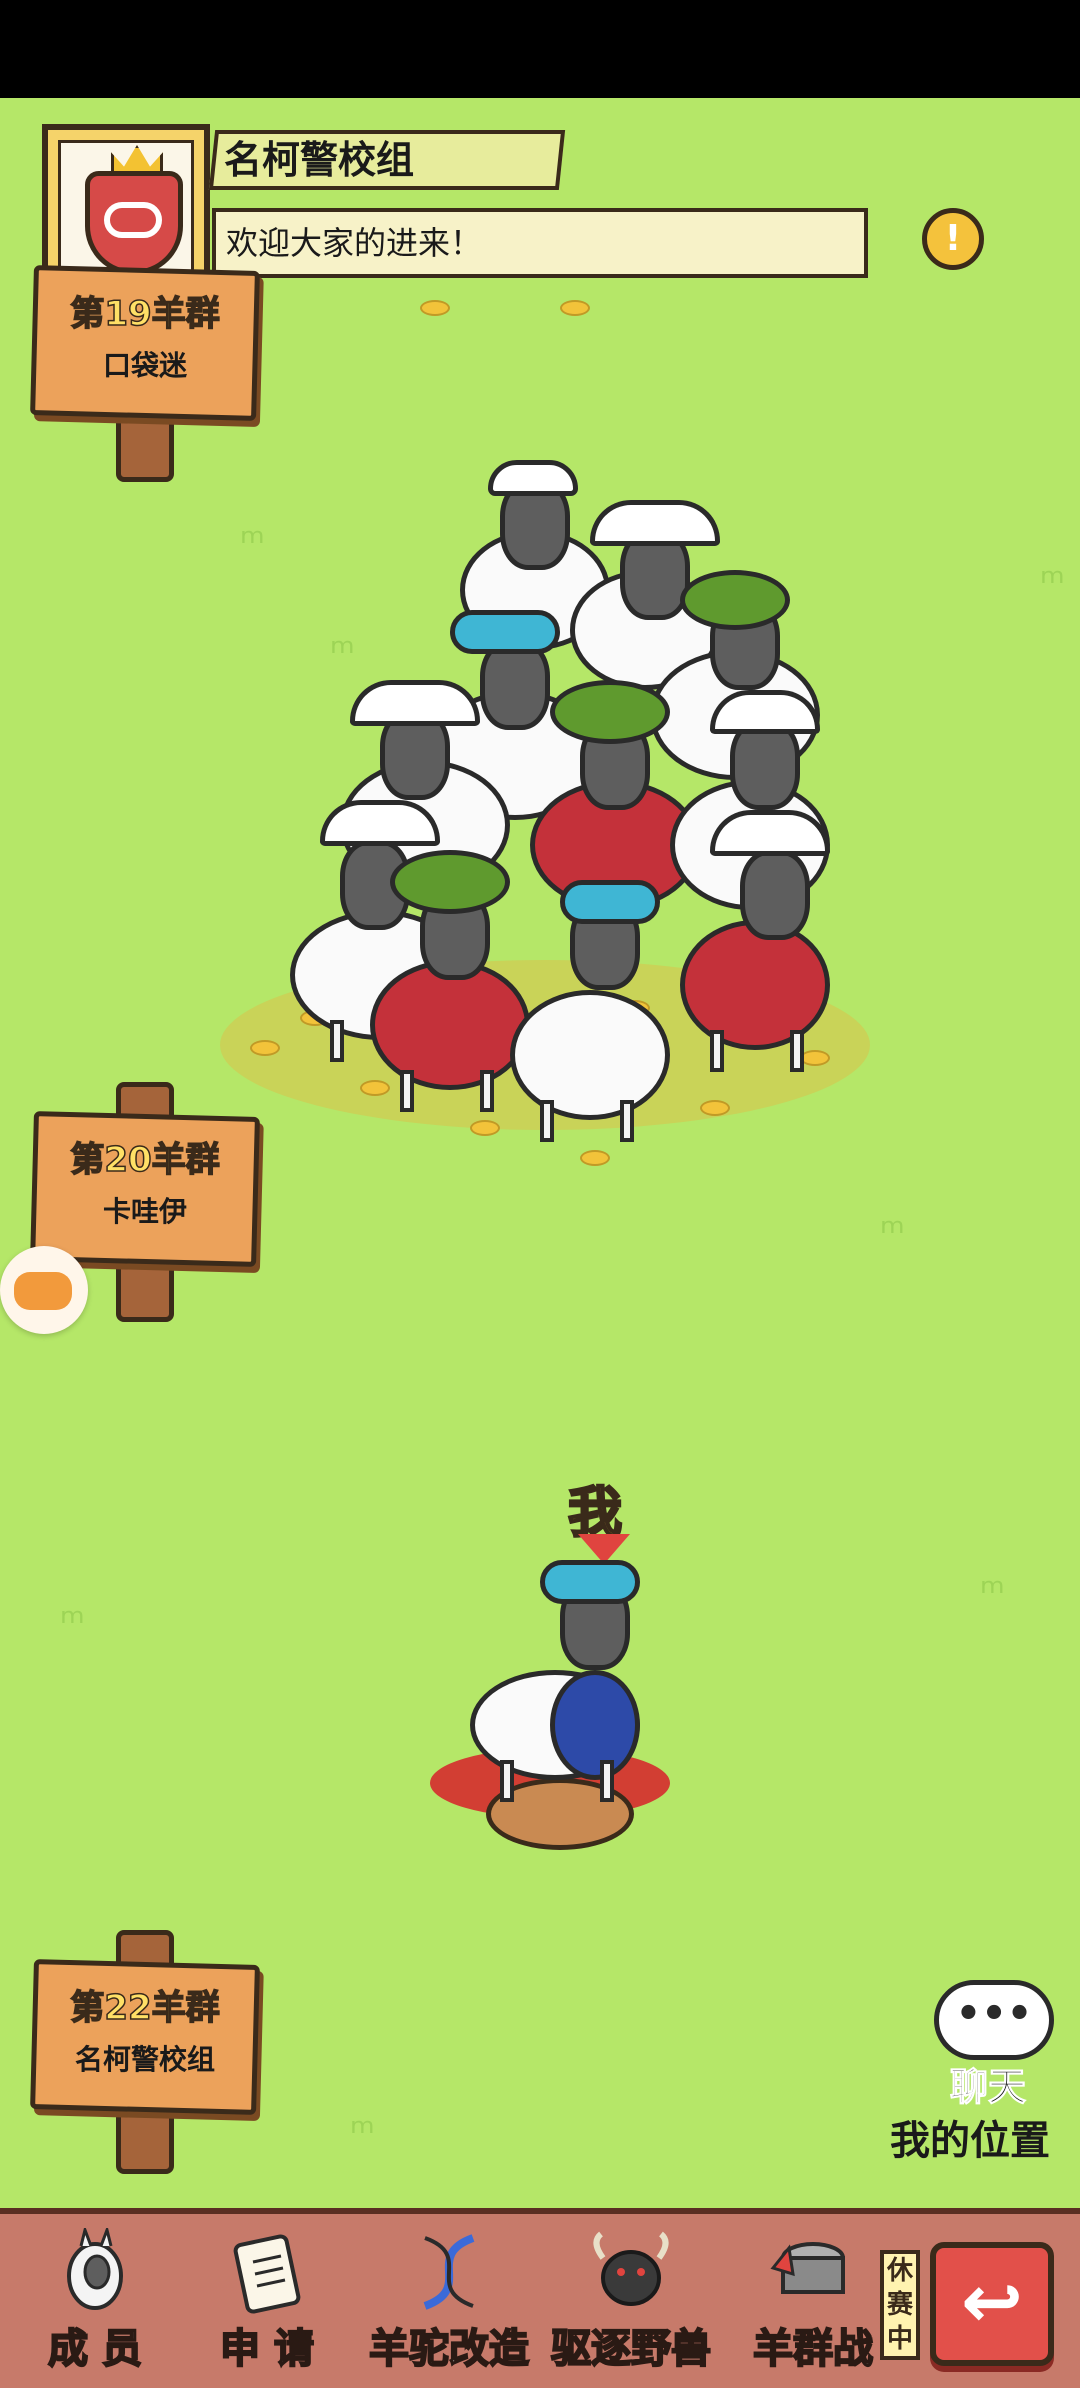 The width and height of the screenshot is (1080, 2388). What do you see at coordinates (144, 365) in the screenshot?
I see `sign-name: 口袋迷` at bounding box center [144, 365].